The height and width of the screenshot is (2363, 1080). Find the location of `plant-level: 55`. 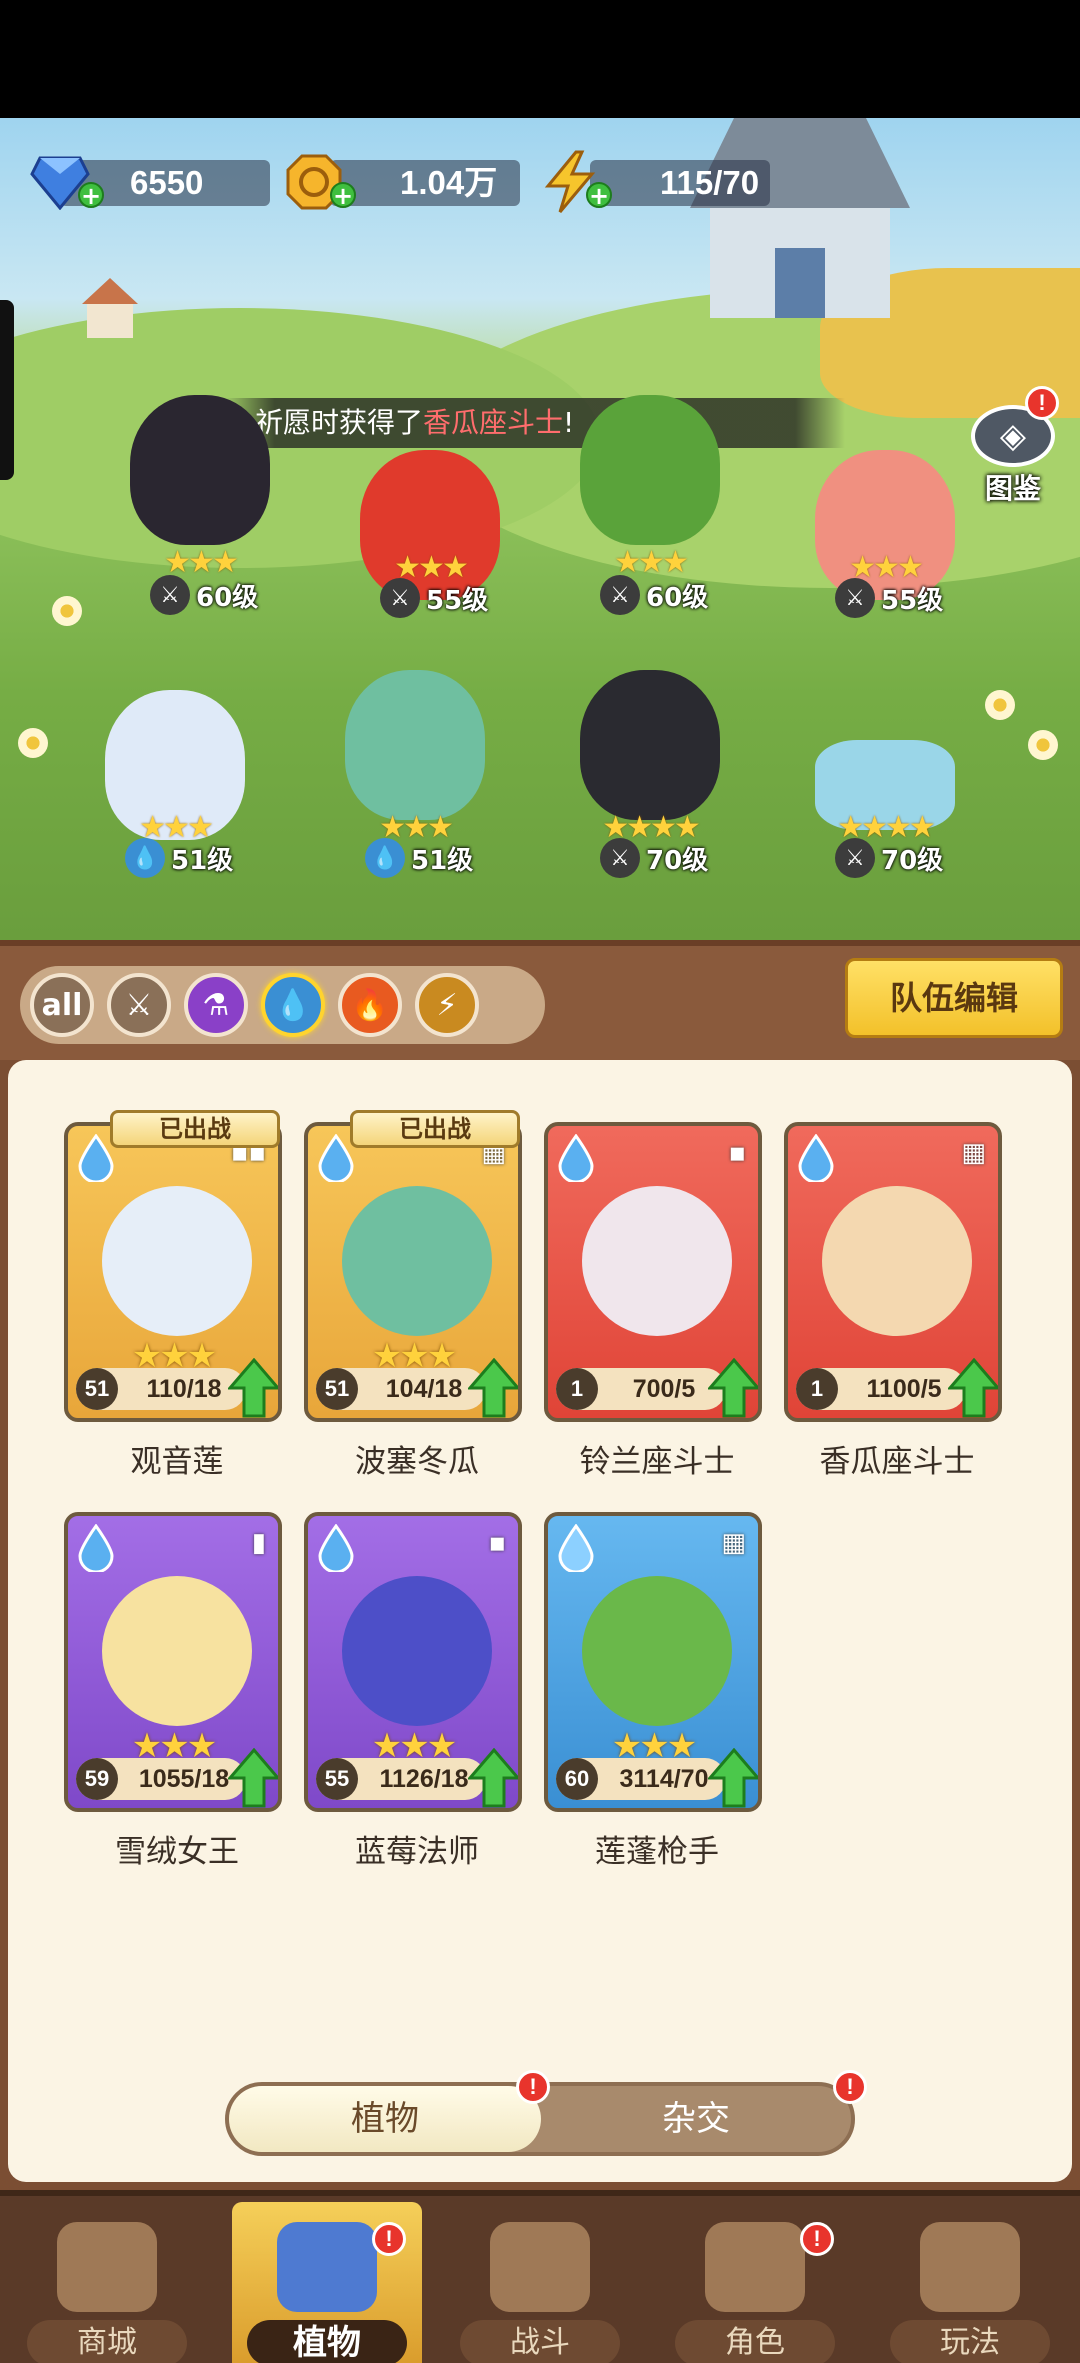

plant-level: 55 is located at coordinates (337, 1779).